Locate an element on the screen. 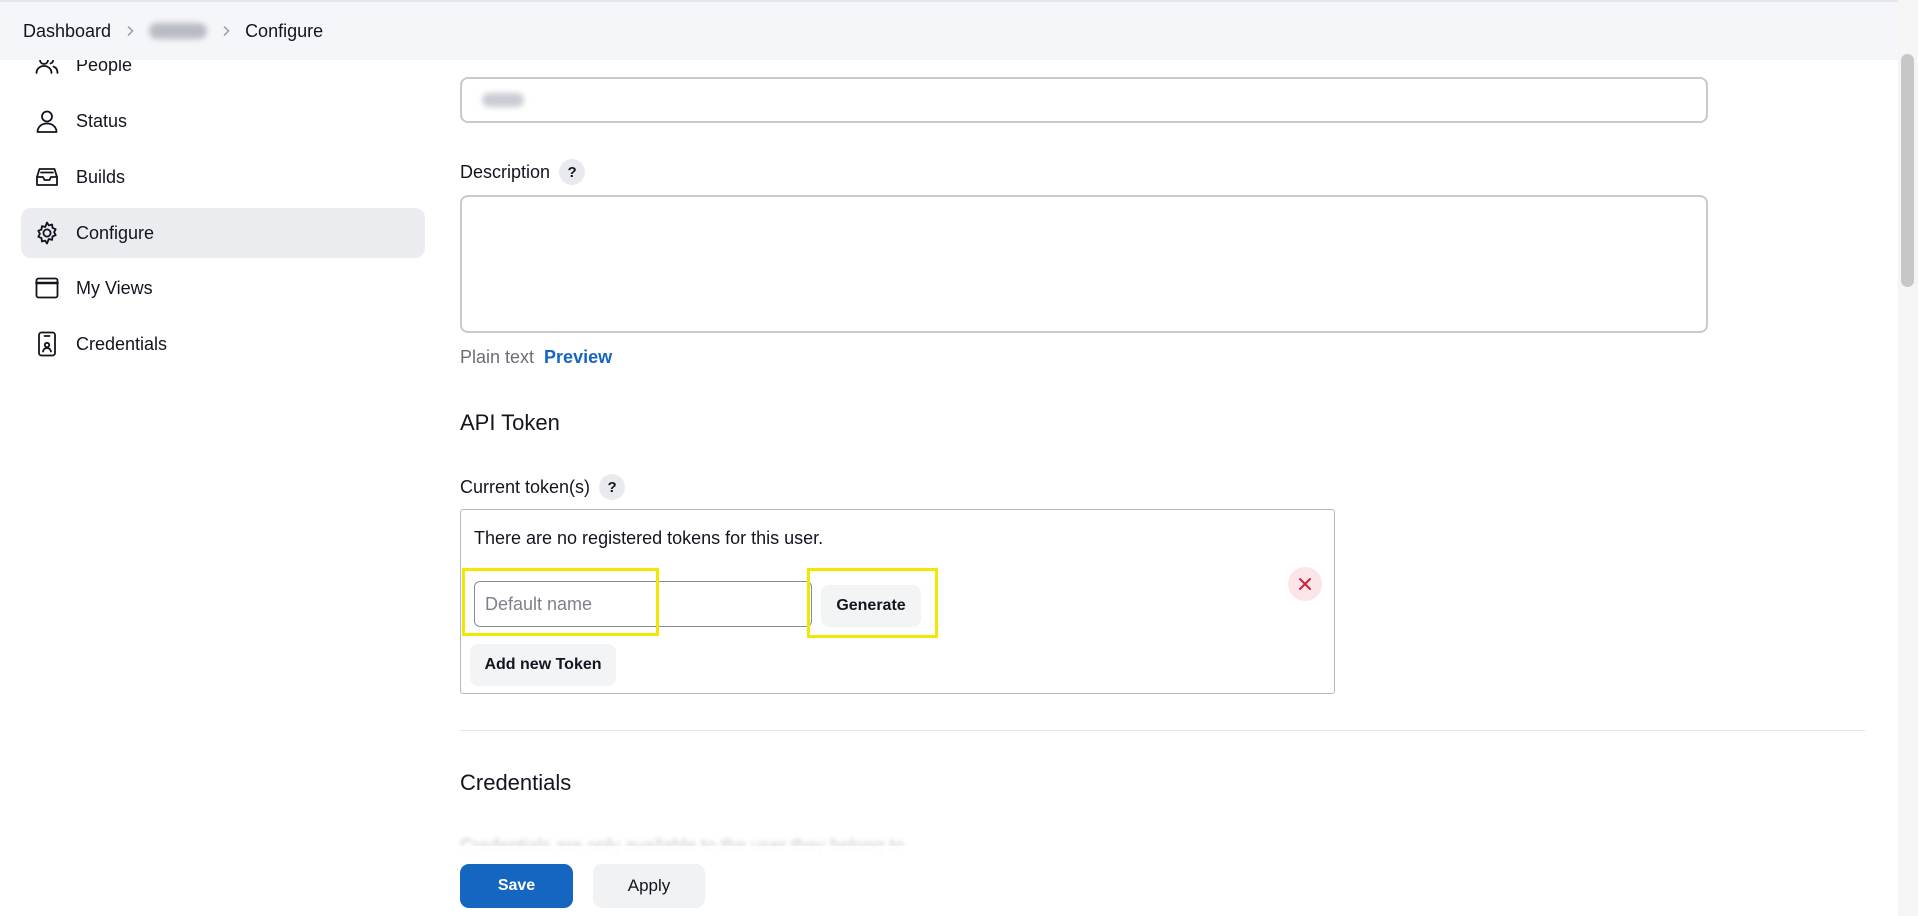  add-new-token-button: Add new Token is located at coordinates (543, 665).